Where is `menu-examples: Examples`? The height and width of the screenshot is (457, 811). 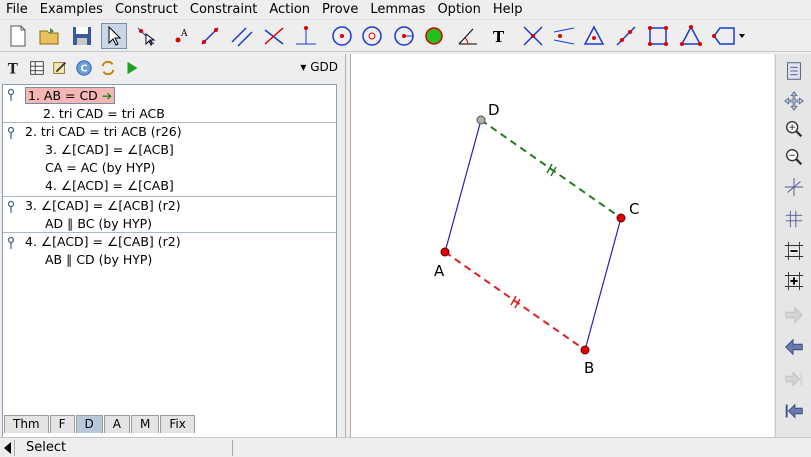
menu-examples: Examples is located at coordinates (71, 10).